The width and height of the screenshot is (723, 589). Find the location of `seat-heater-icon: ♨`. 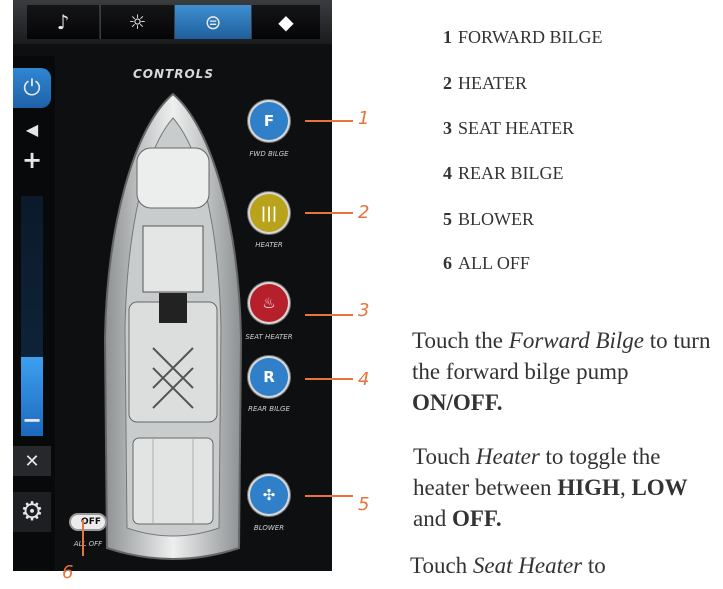

seat-heater-icon: ♨ is located at coordinates (269, 303).